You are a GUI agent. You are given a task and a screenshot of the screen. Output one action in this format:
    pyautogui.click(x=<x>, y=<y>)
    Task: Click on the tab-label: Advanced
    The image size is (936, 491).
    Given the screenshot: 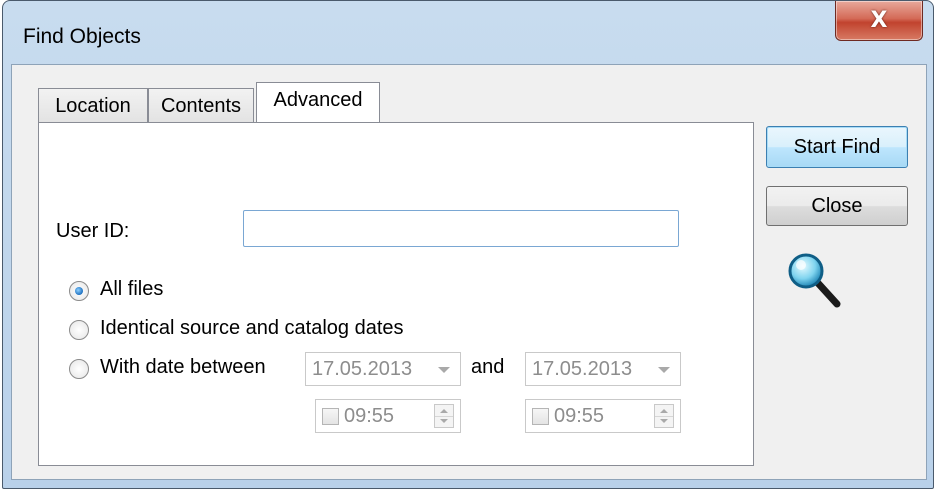 What is the action you would take?
    pyautogui.click(x=318, y=100)
    